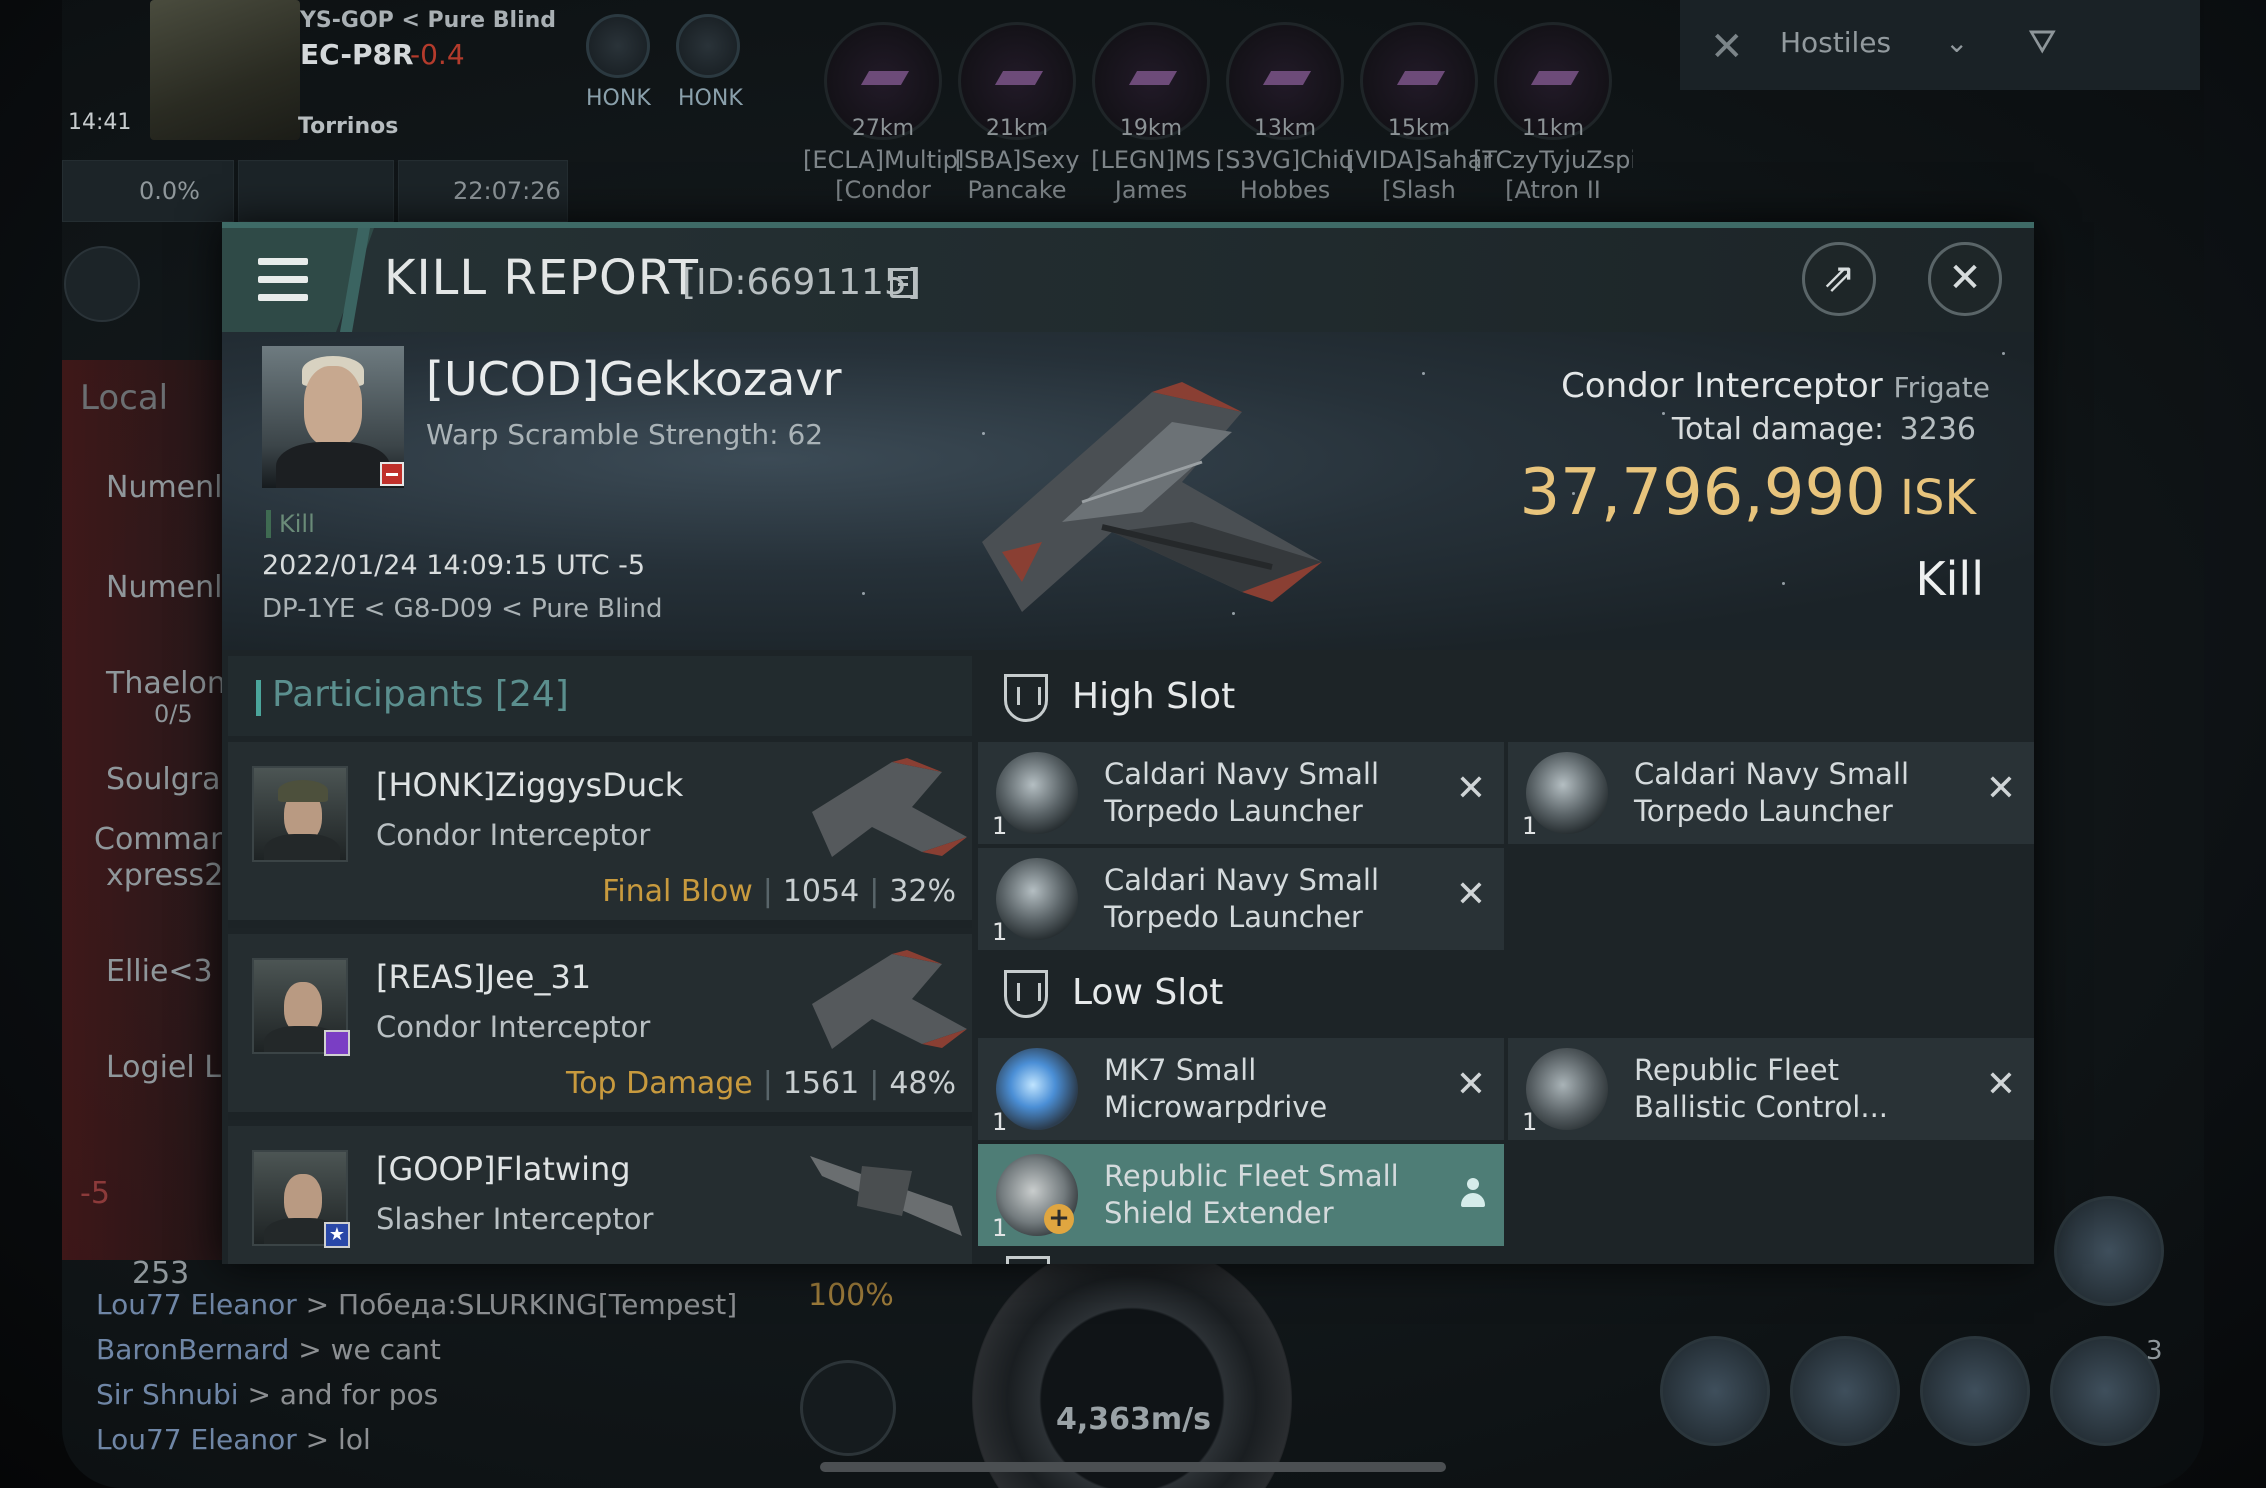 This screenshot has width=2266, height=1488. Describe the element at coordinates (316, 191) in the screenshot. I see `shield-indicator` at that location.